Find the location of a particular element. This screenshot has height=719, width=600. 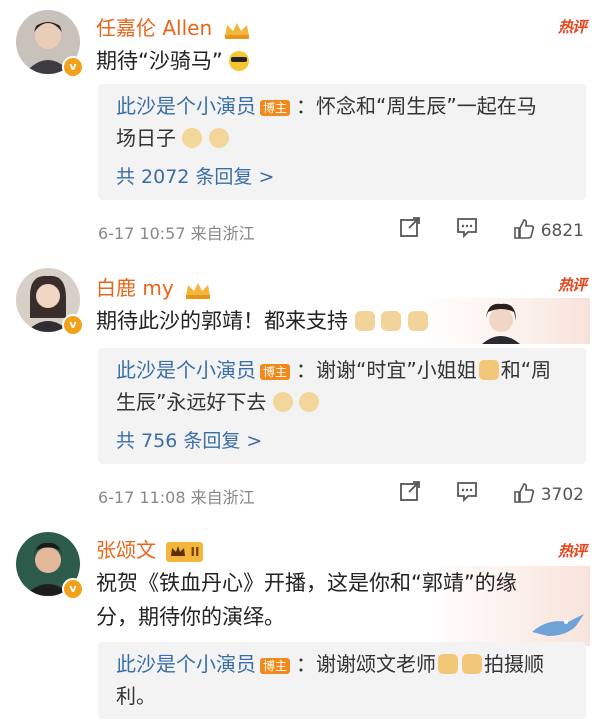

action-bar: 6821 is located at coordinates (476, 229).